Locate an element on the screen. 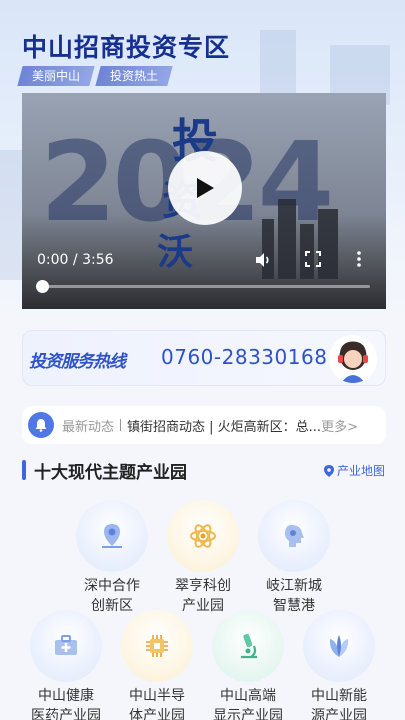  hotline-label: 投资服务热线 is located at coordinates (77, 362).